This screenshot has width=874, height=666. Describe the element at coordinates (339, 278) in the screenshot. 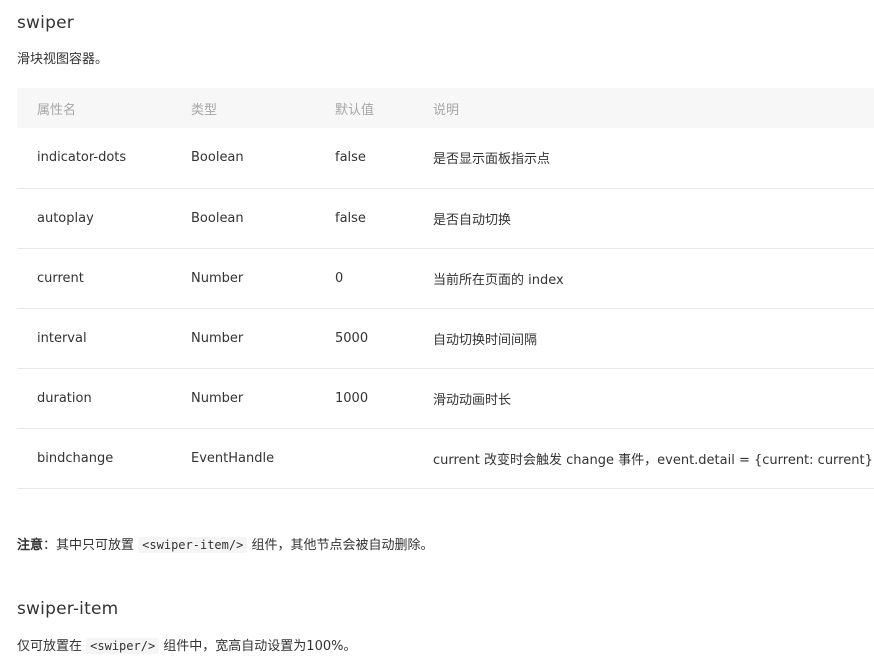

I see `cell-default: 0` at that location.